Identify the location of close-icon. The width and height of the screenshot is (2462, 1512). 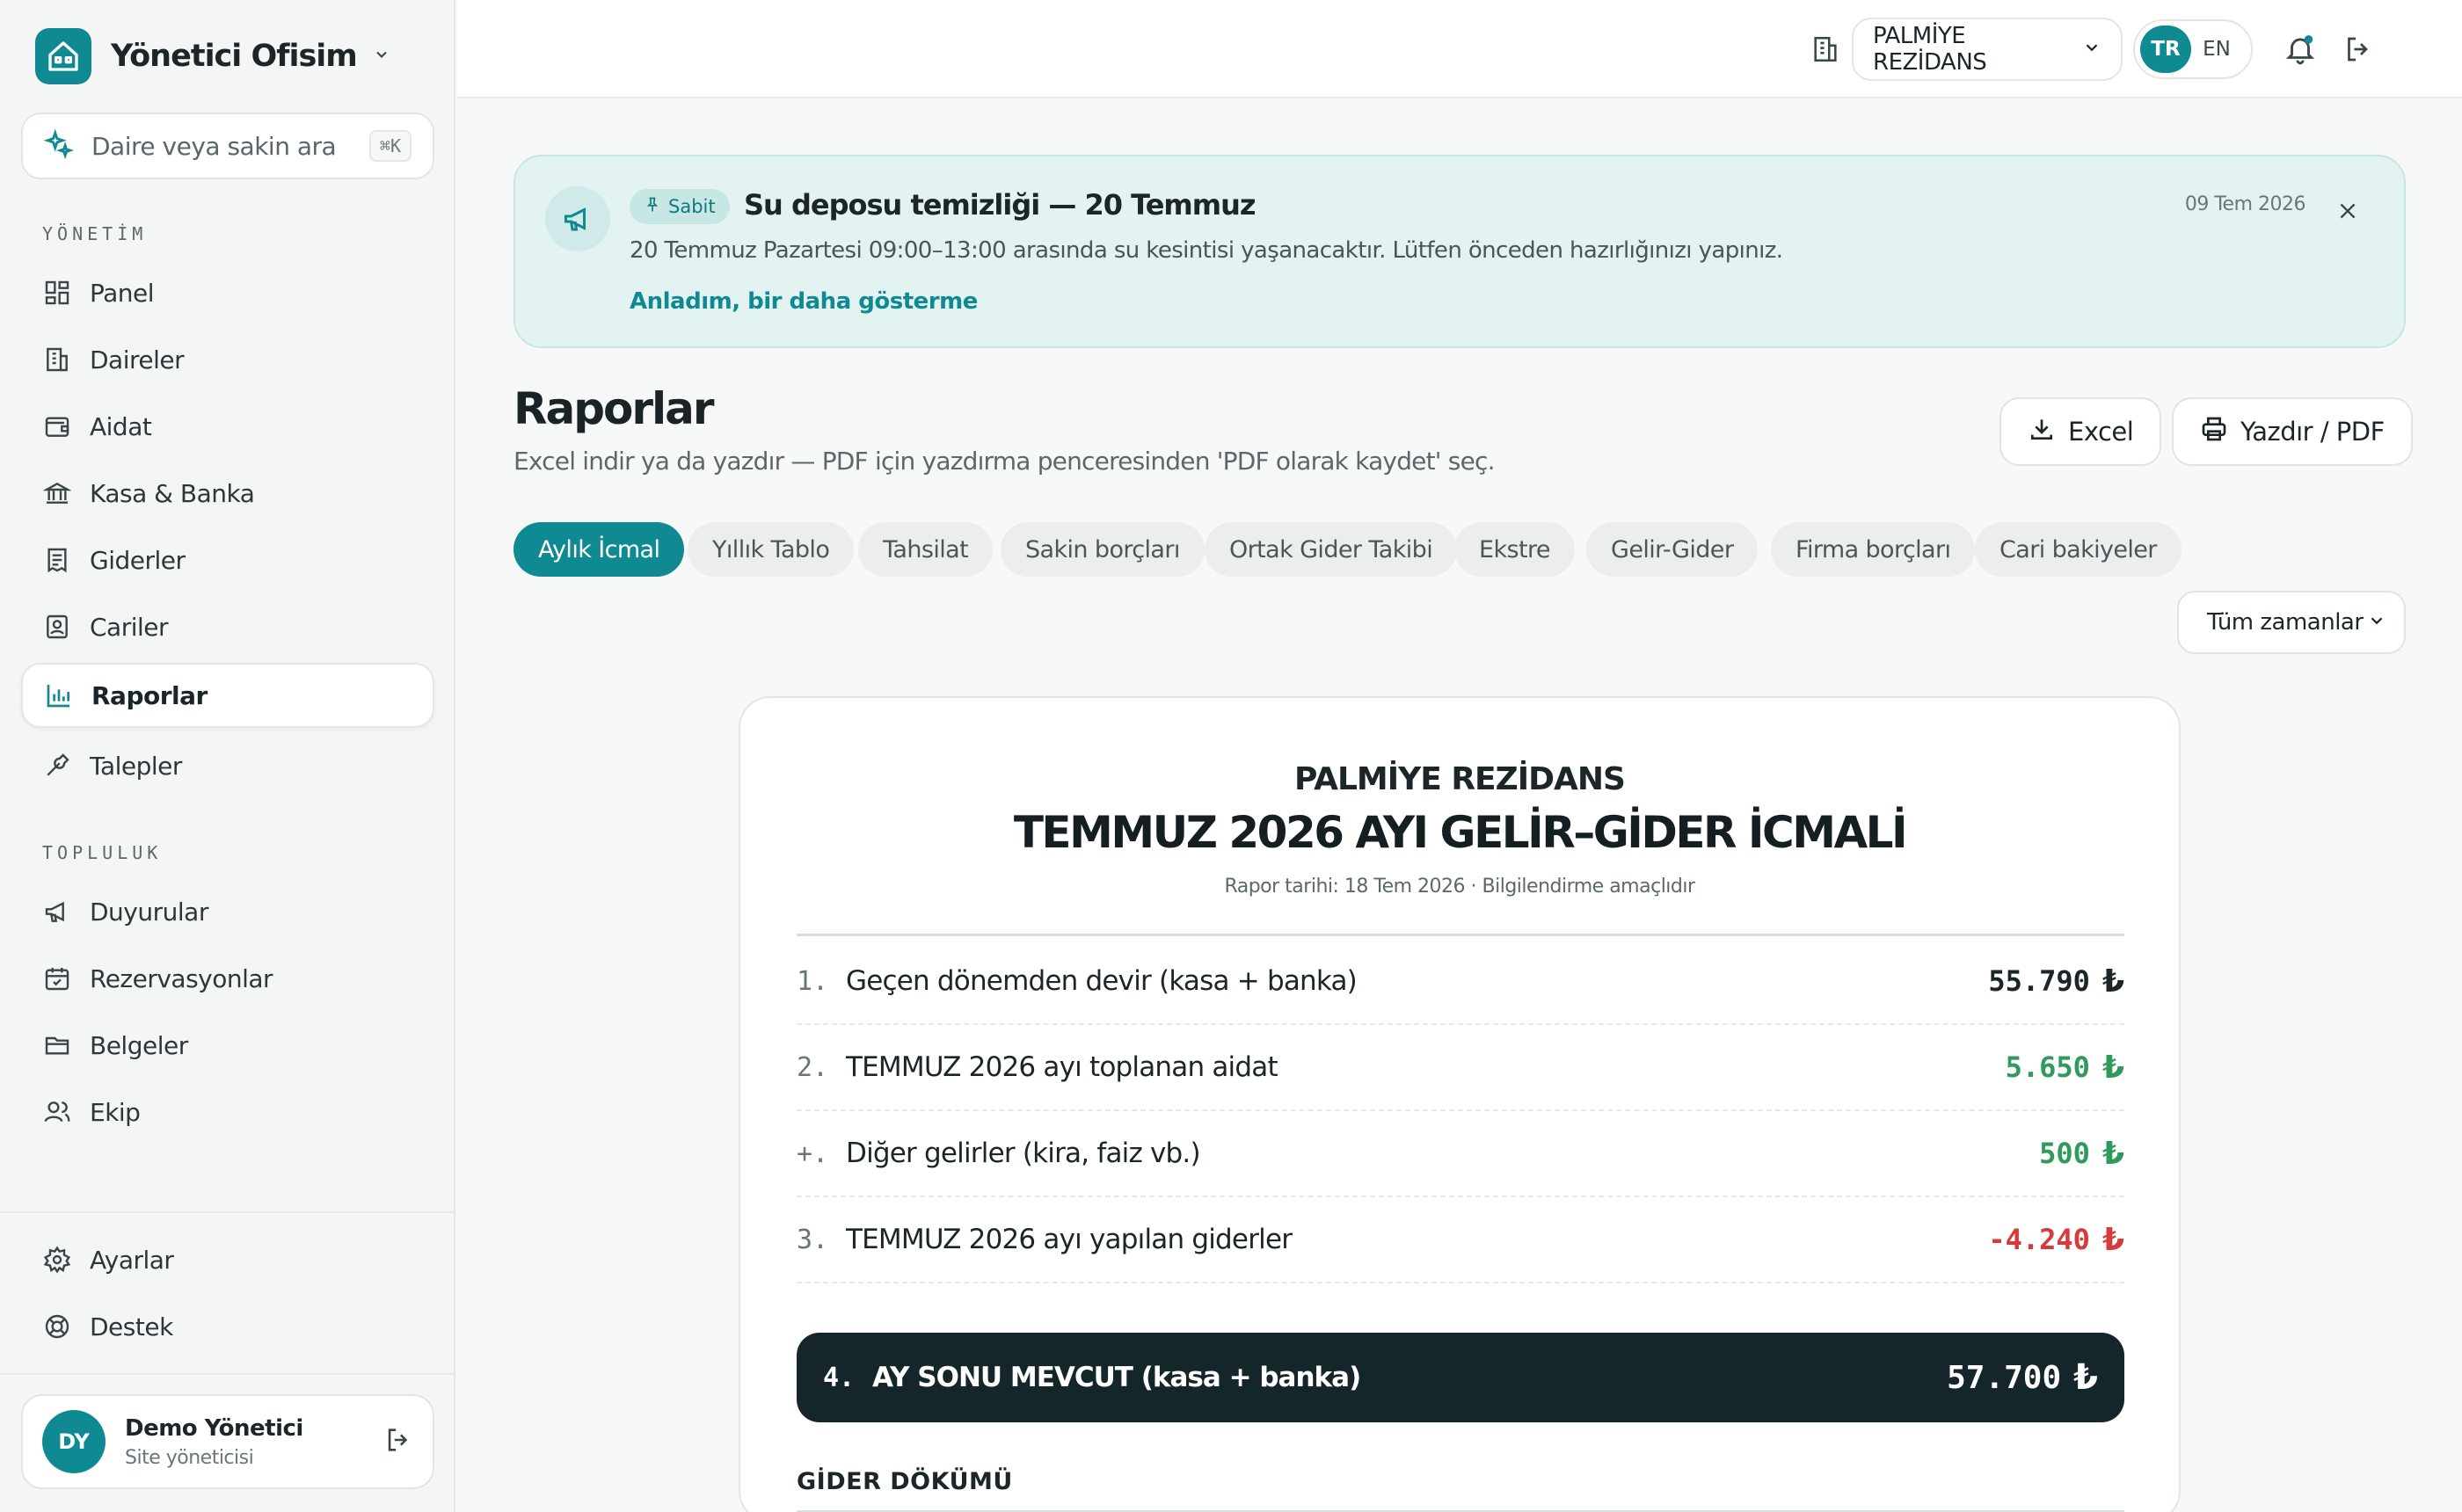
(2347, 211).